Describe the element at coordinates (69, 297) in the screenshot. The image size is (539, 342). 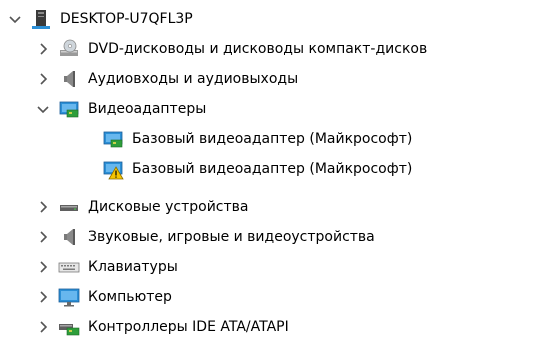
I see `monitor-icon` at that location.